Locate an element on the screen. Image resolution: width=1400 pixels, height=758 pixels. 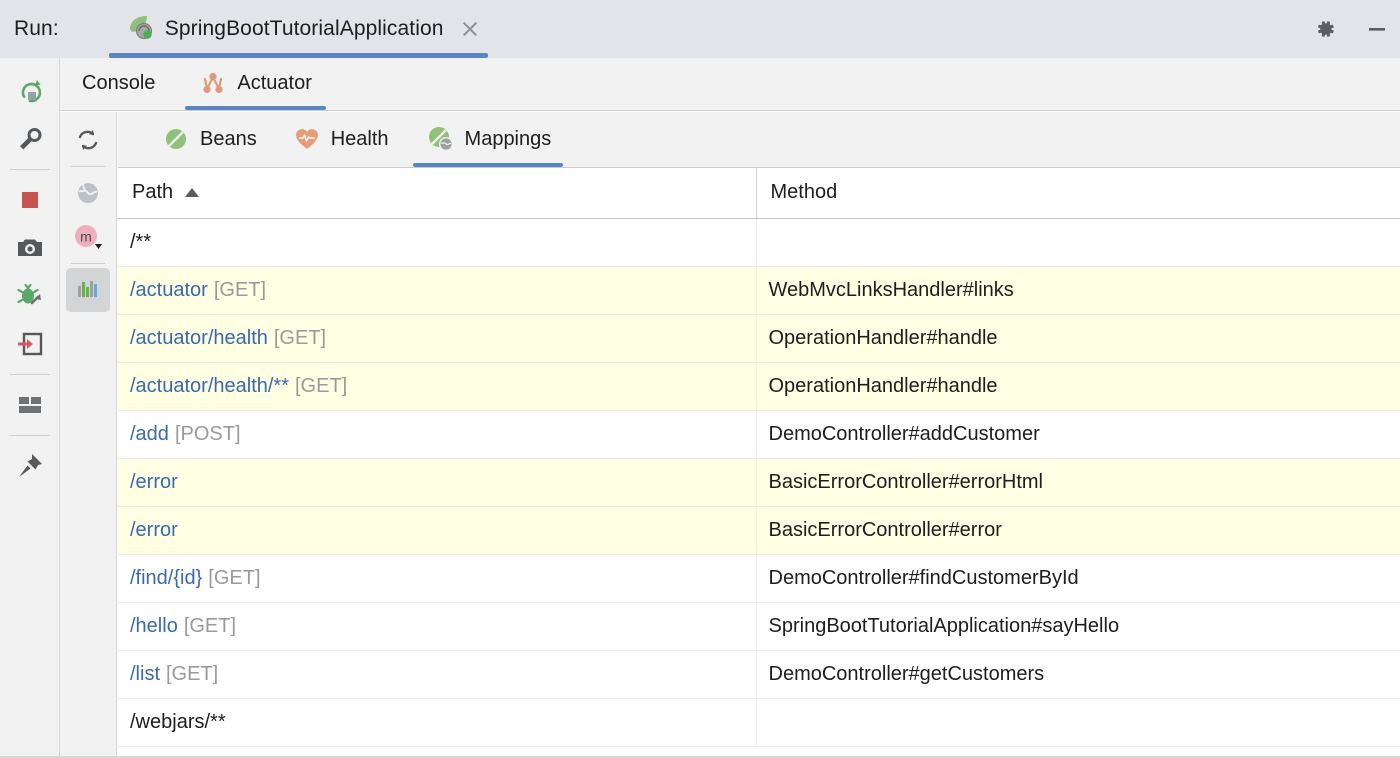
tab-console-label: Console is located at coordinates (119, 83).